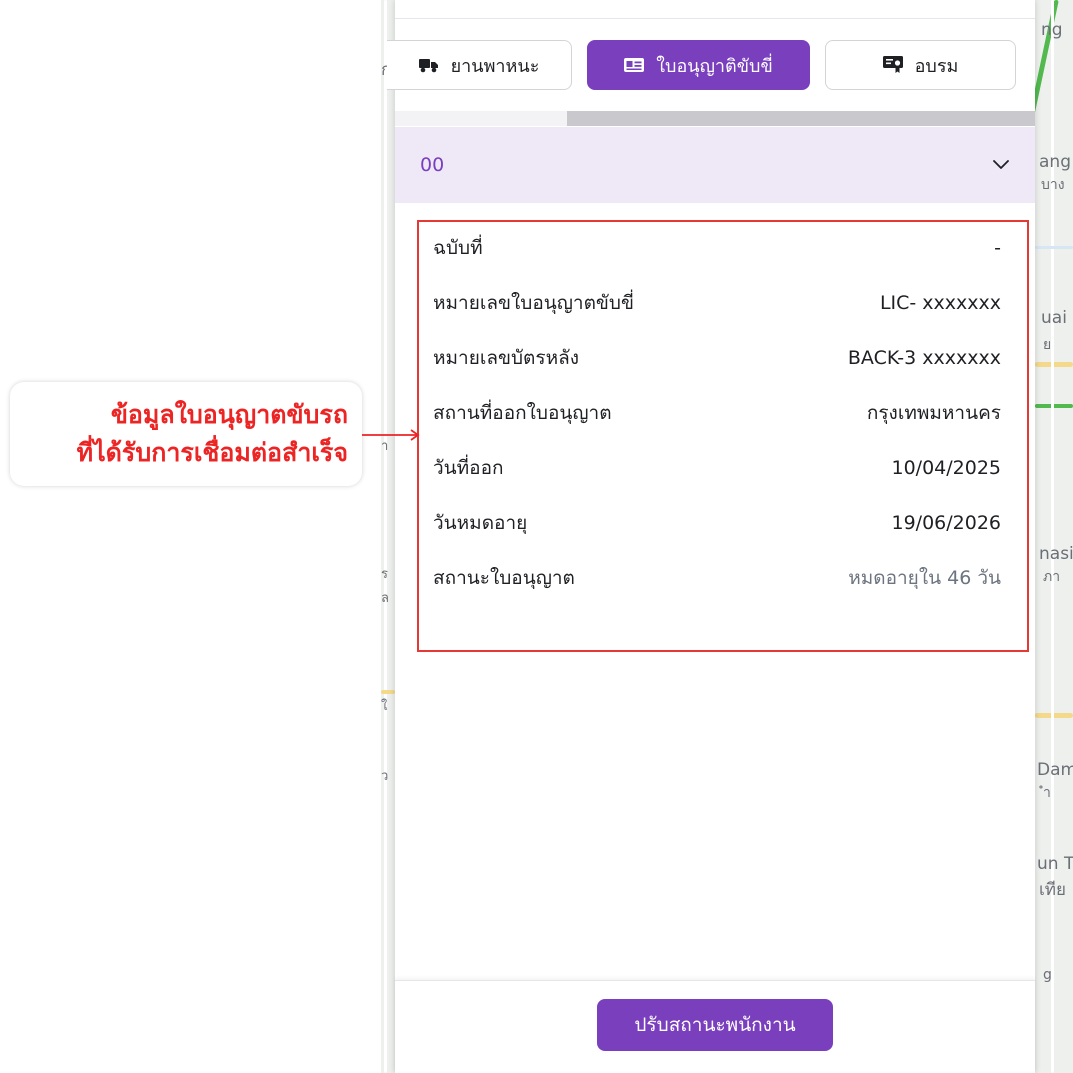 This screenshot has width=1073, height=1073. Describe the element at coordinates (933, 413) in the screenshot. I see `detail-value: กรุงเทพมหานคร` at that location.